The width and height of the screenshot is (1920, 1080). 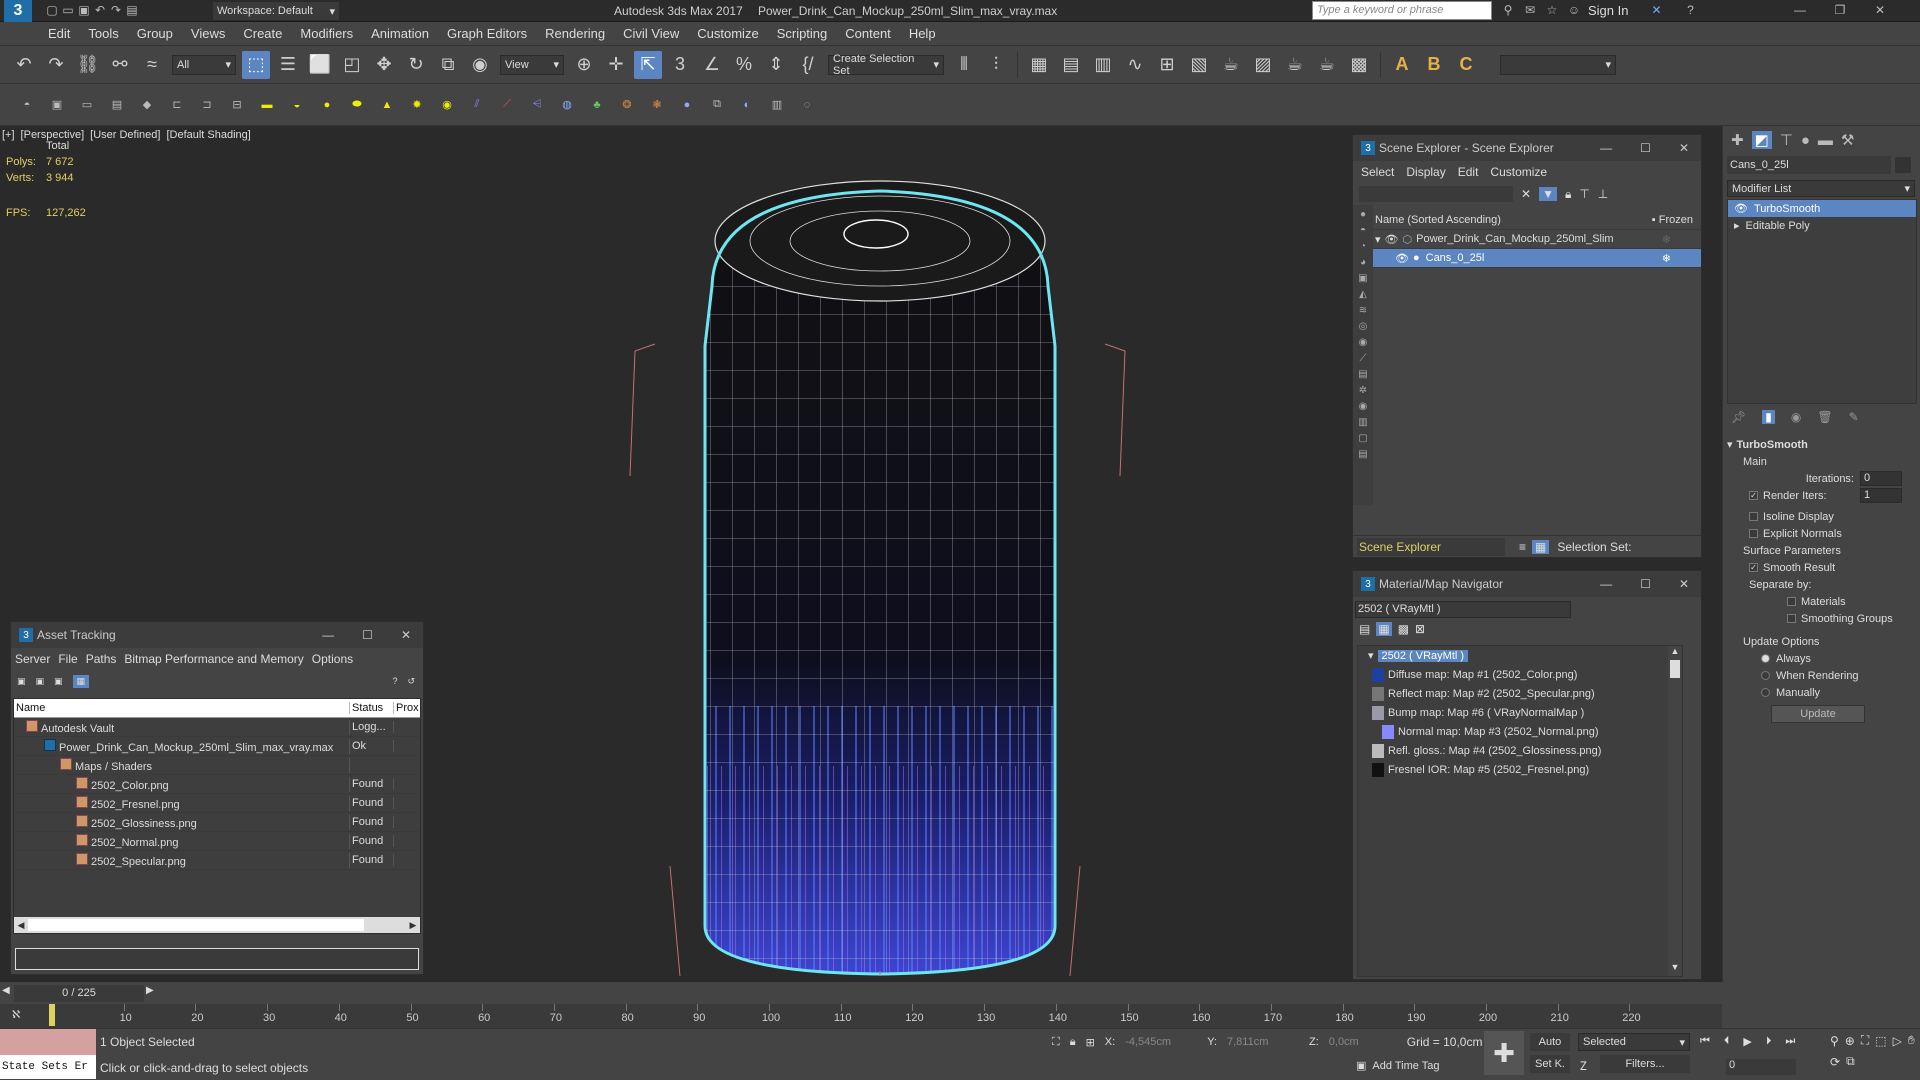 What do you see at coordinates (1791, 601) in the screenshot?
I see `materials-checkbox` at bounding box center [1791, 601].